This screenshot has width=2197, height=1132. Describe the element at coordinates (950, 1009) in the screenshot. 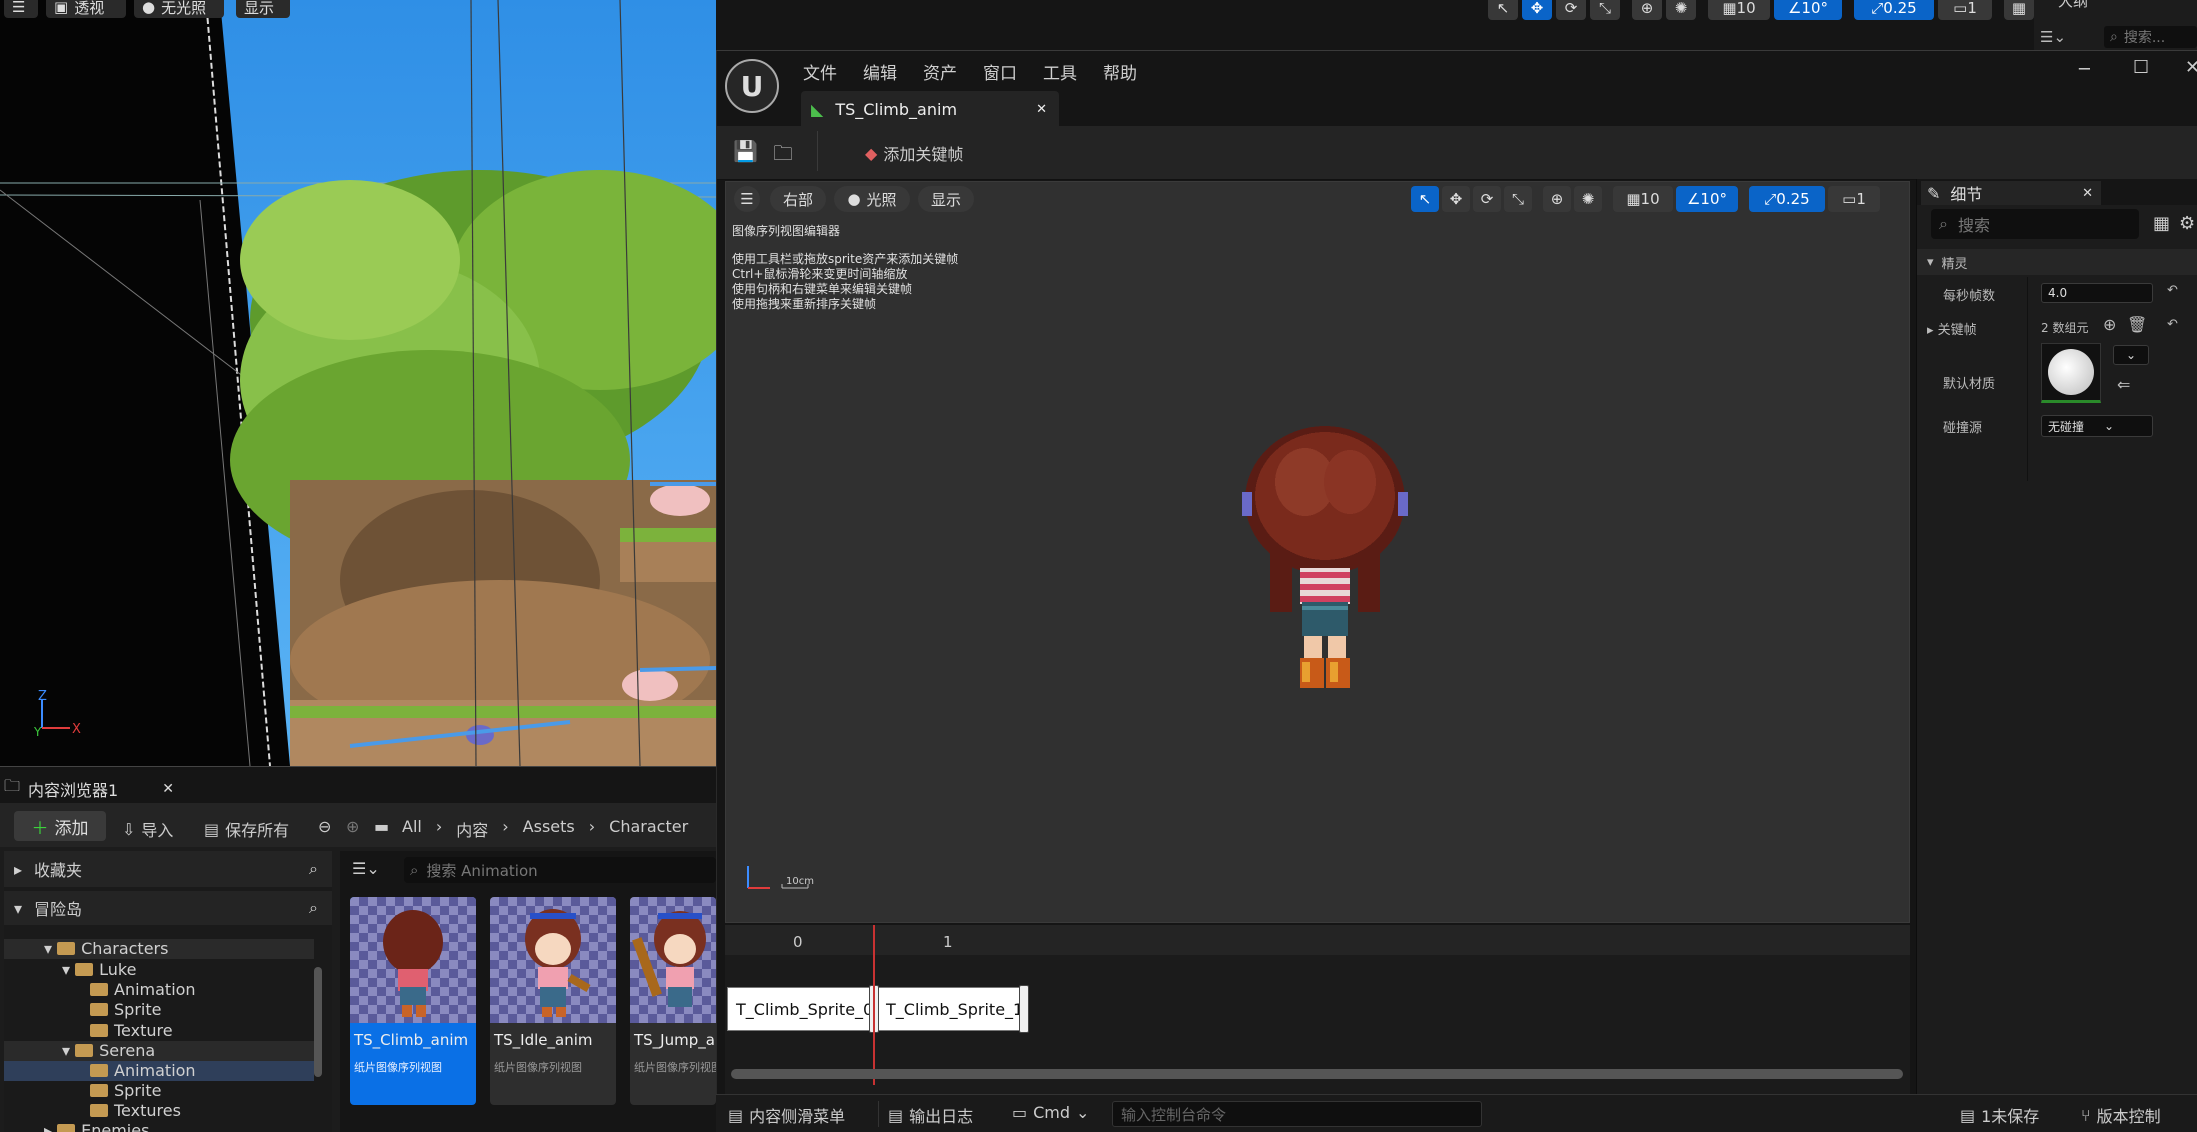

I see `keyframe-1: T_Climb_Sprite_1` at that location.